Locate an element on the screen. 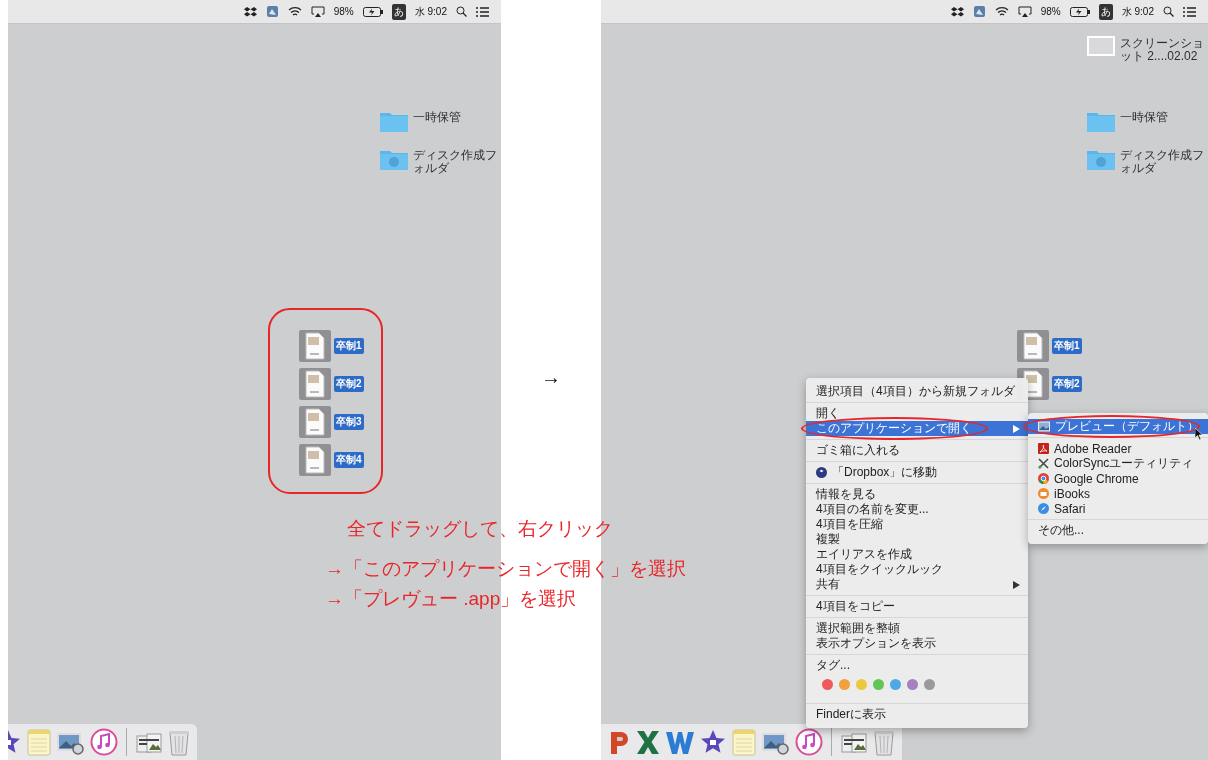 Image resolution: width=1208 pixels, height=760 pixels. menu-item: ColorSyncユーティリティ is located at coordinates (1118, 463).